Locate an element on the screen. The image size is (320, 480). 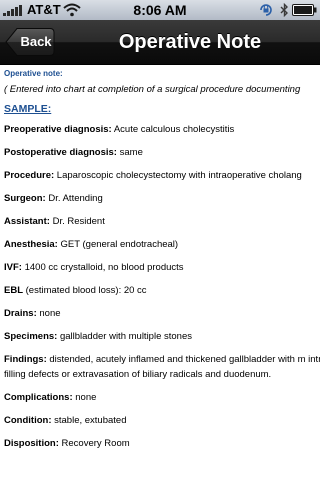
field-condition: Condition: stable, extubated is located at coordinates (162, 421).